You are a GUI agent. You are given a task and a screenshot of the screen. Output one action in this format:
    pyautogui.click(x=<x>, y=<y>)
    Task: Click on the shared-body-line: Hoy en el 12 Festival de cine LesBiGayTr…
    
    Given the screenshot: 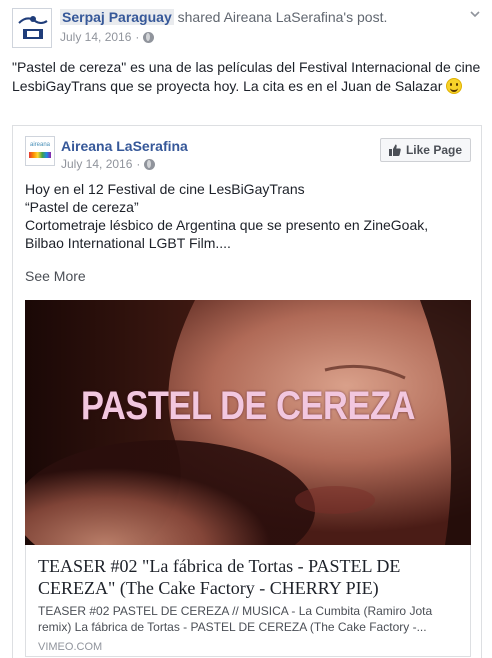 What is the action you would take?
    pyautogui.click(x=165, y=189)
    